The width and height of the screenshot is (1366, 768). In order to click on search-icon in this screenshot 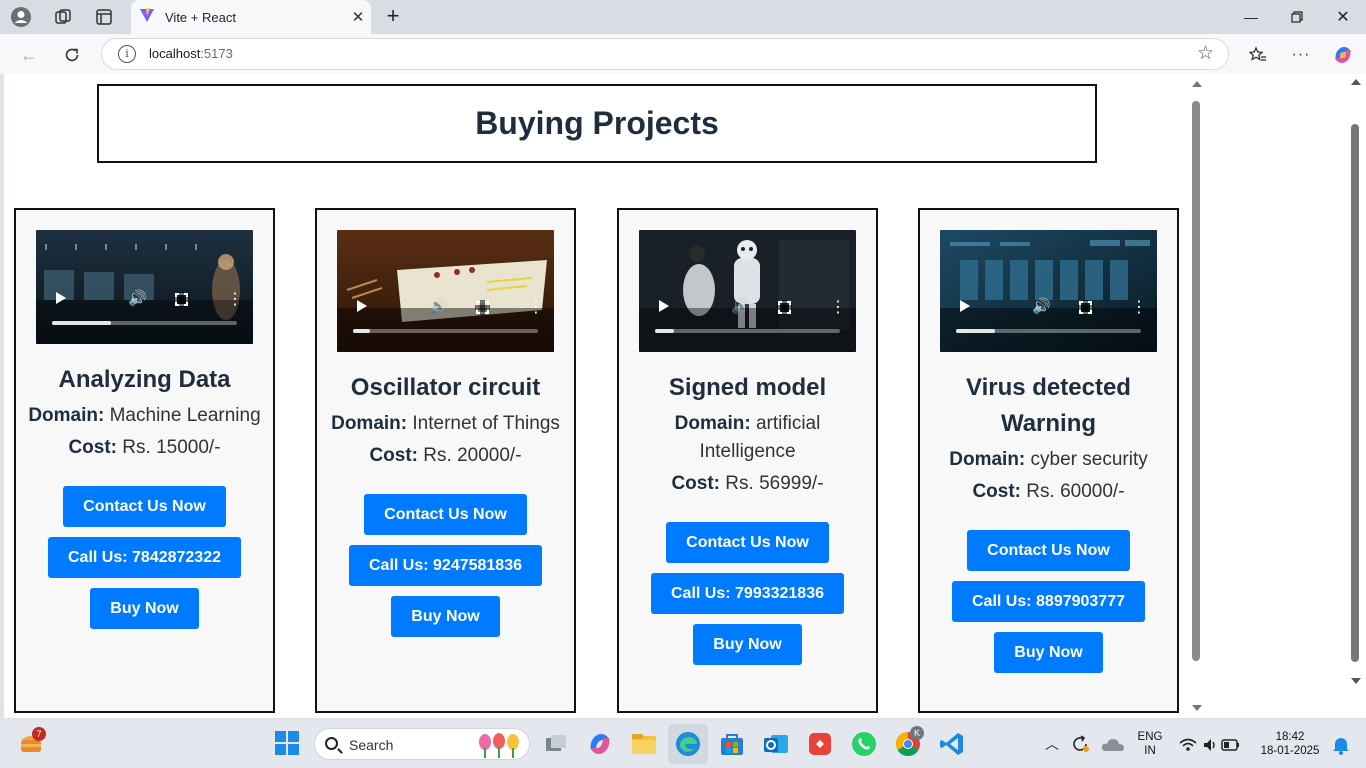, I will do `click(331, 743)`.